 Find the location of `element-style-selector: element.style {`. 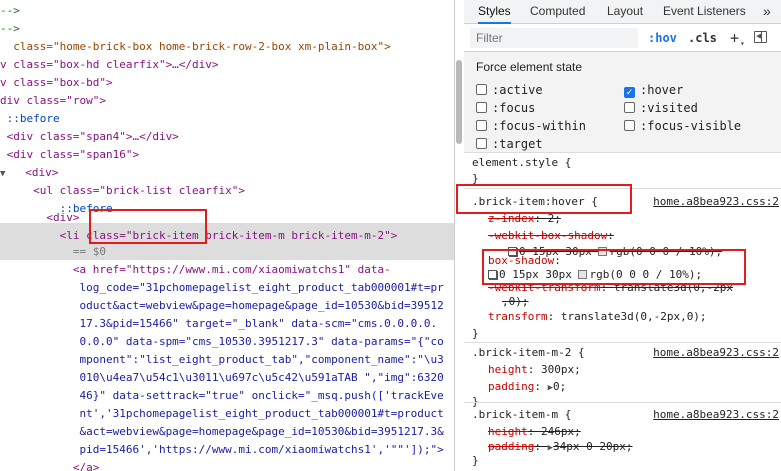

element-style-selector: element.style { is located at coordinates (521, 163).